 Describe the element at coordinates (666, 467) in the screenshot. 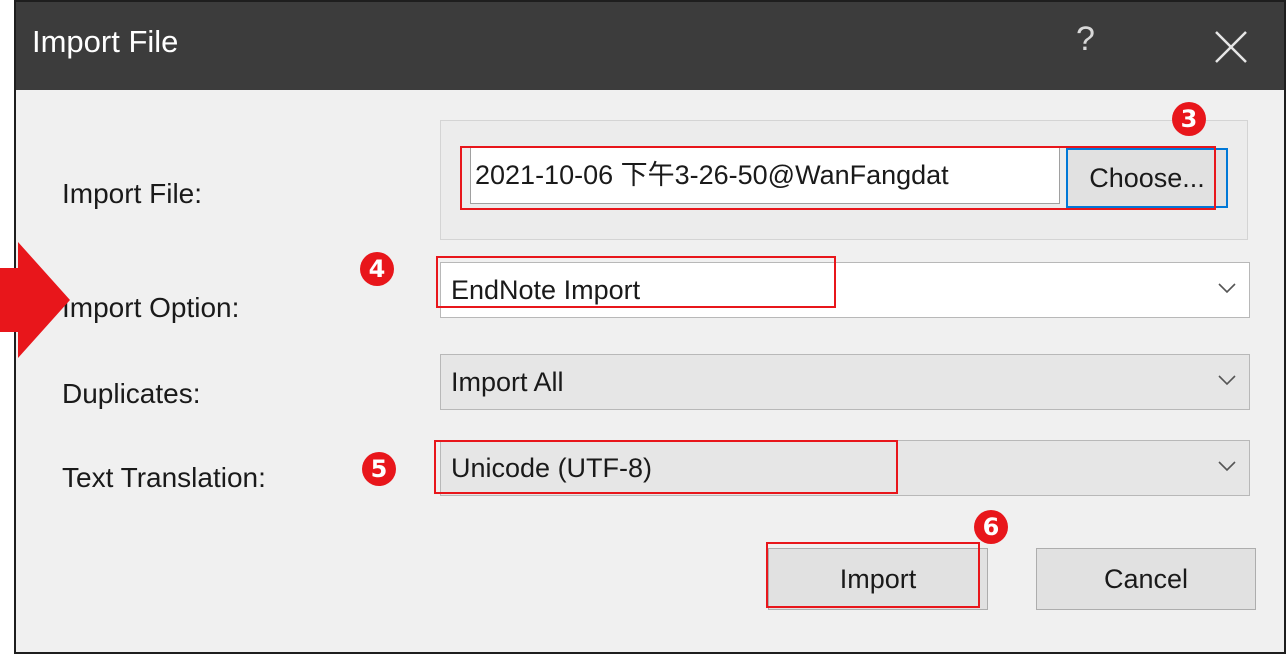

I see `highlight-text-translation` at that location.